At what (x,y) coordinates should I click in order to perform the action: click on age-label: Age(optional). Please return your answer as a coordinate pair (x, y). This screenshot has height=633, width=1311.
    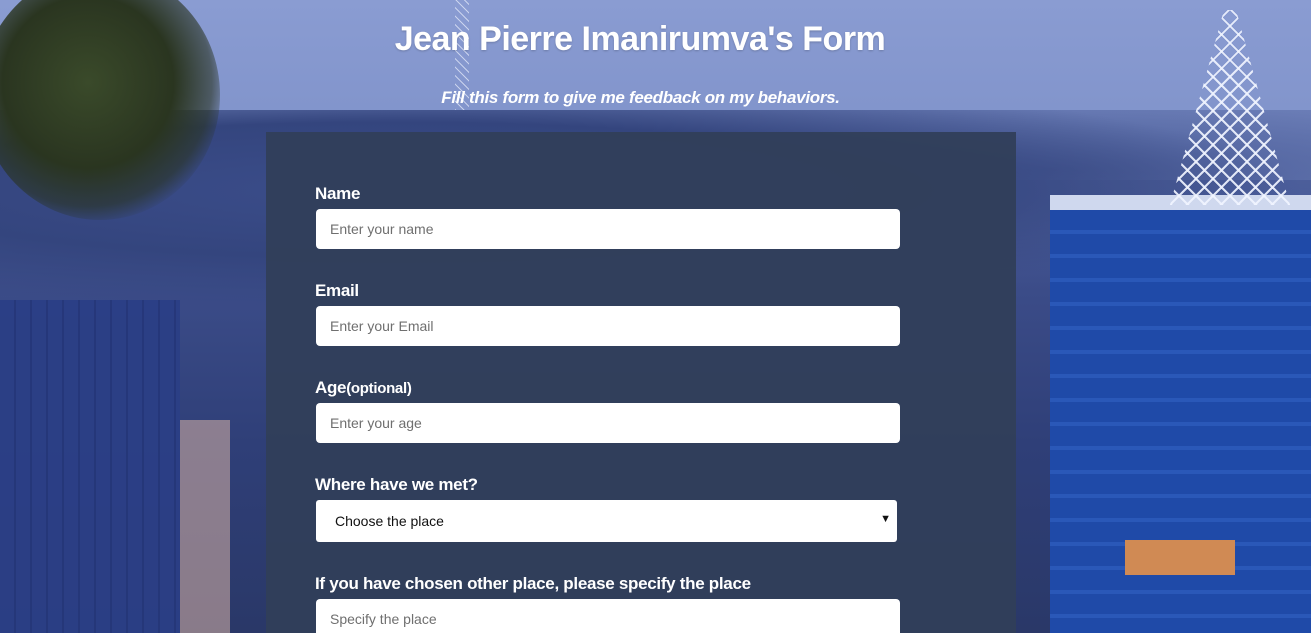
    Looking at the image, I should click on (363, 388).